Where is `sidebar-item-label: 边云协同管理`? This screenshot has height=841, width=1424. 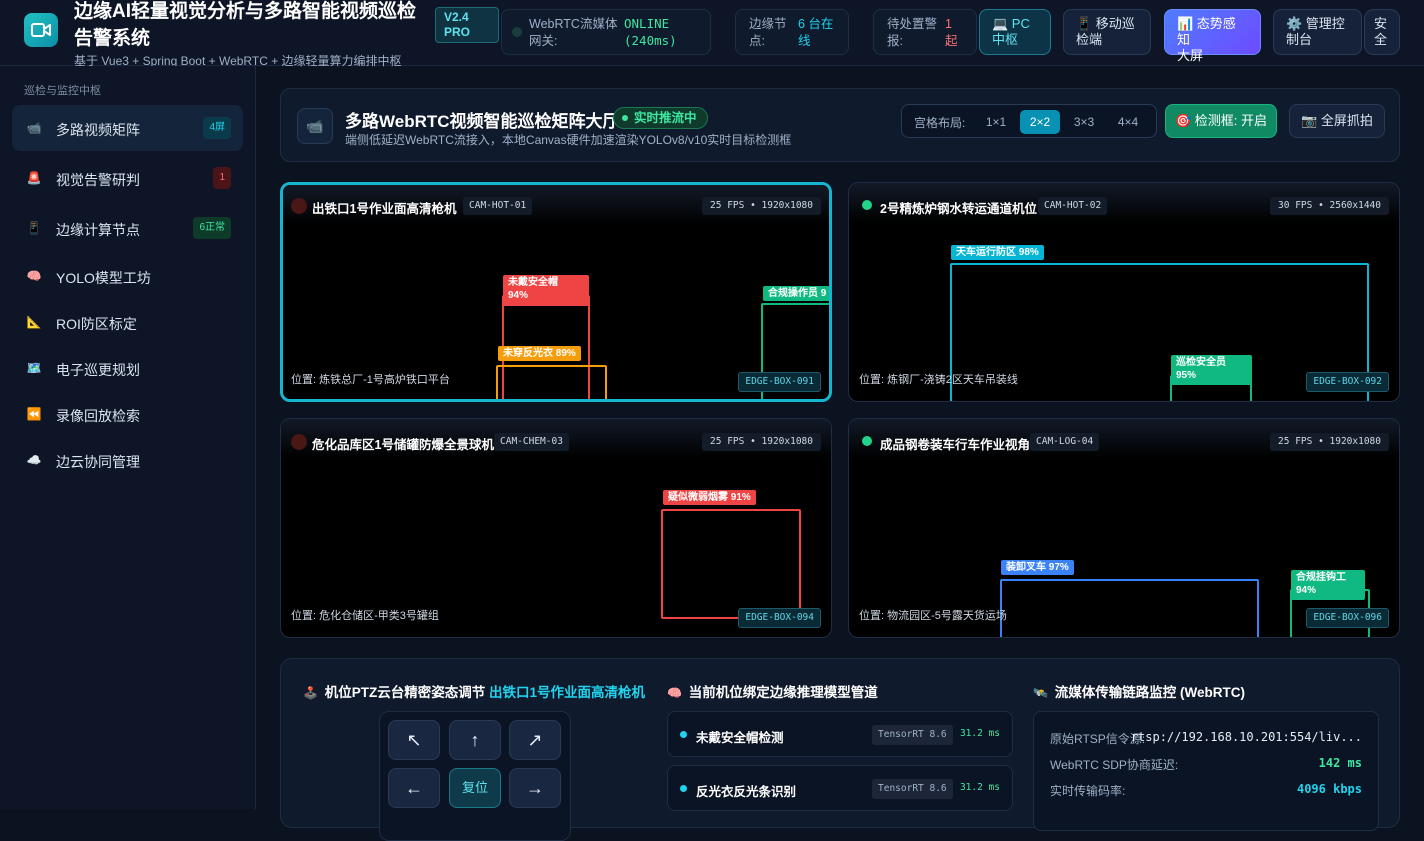 sidebar-item-label: 边云协同管理 is located at coordinates (98, 462).